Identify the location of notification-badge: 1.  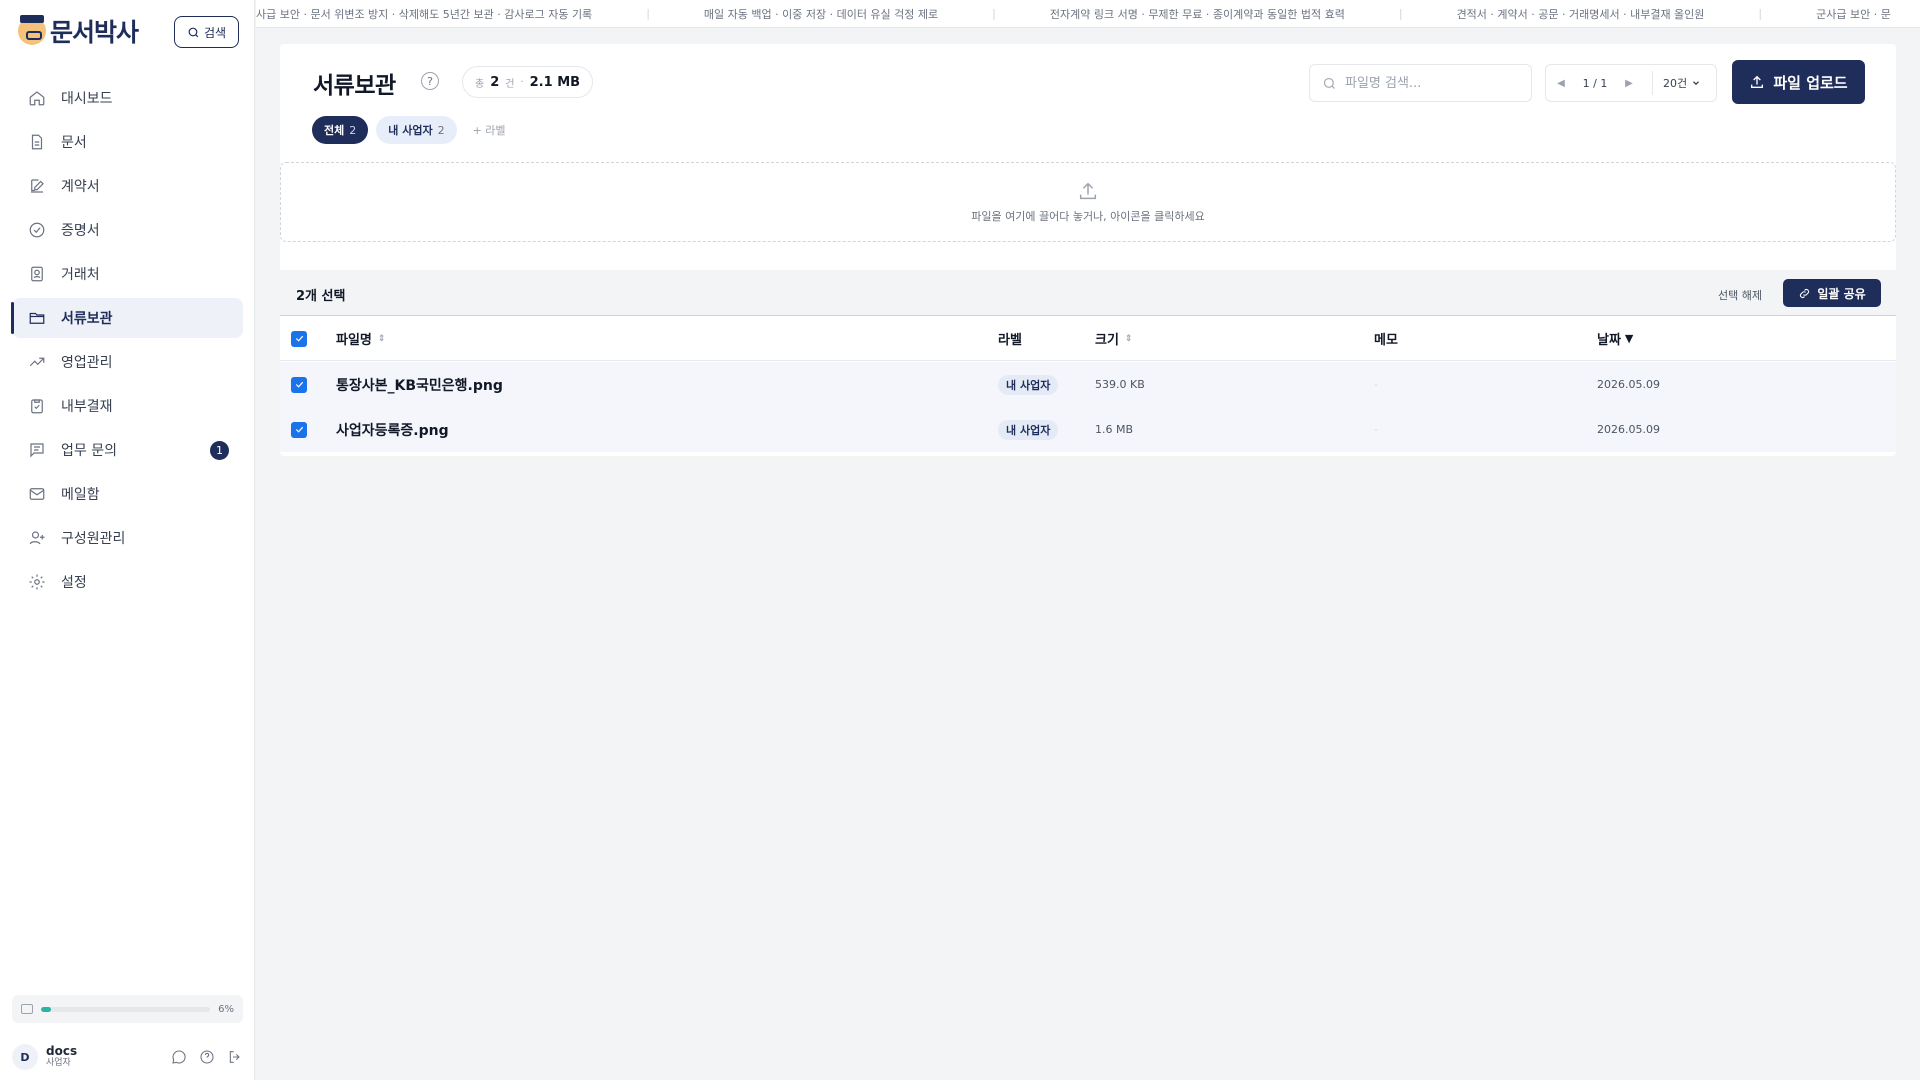
(219, 450).